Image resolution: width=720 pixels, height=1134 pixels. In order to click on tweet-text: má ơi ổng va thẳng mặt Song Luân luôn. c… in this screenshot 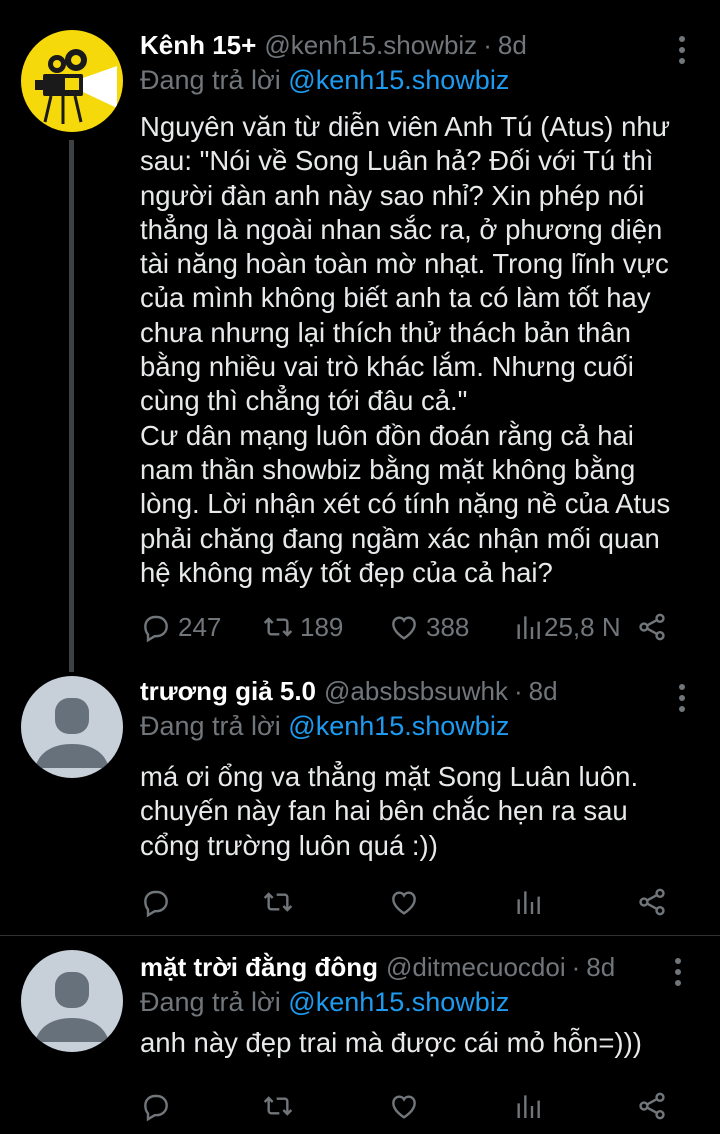, I will do `click(389, 811)`.